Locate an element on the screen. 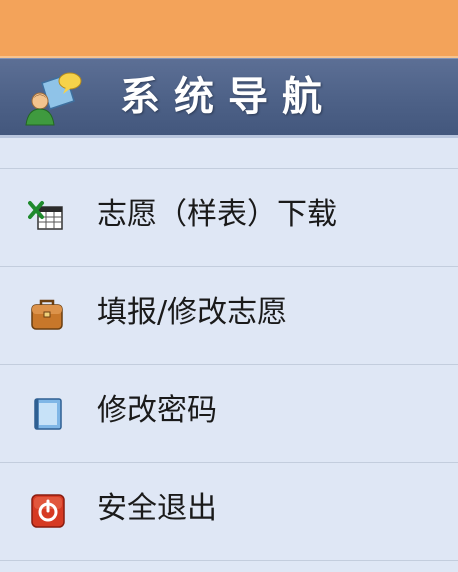  briefcase-icon is located at coordinates (48, 315).